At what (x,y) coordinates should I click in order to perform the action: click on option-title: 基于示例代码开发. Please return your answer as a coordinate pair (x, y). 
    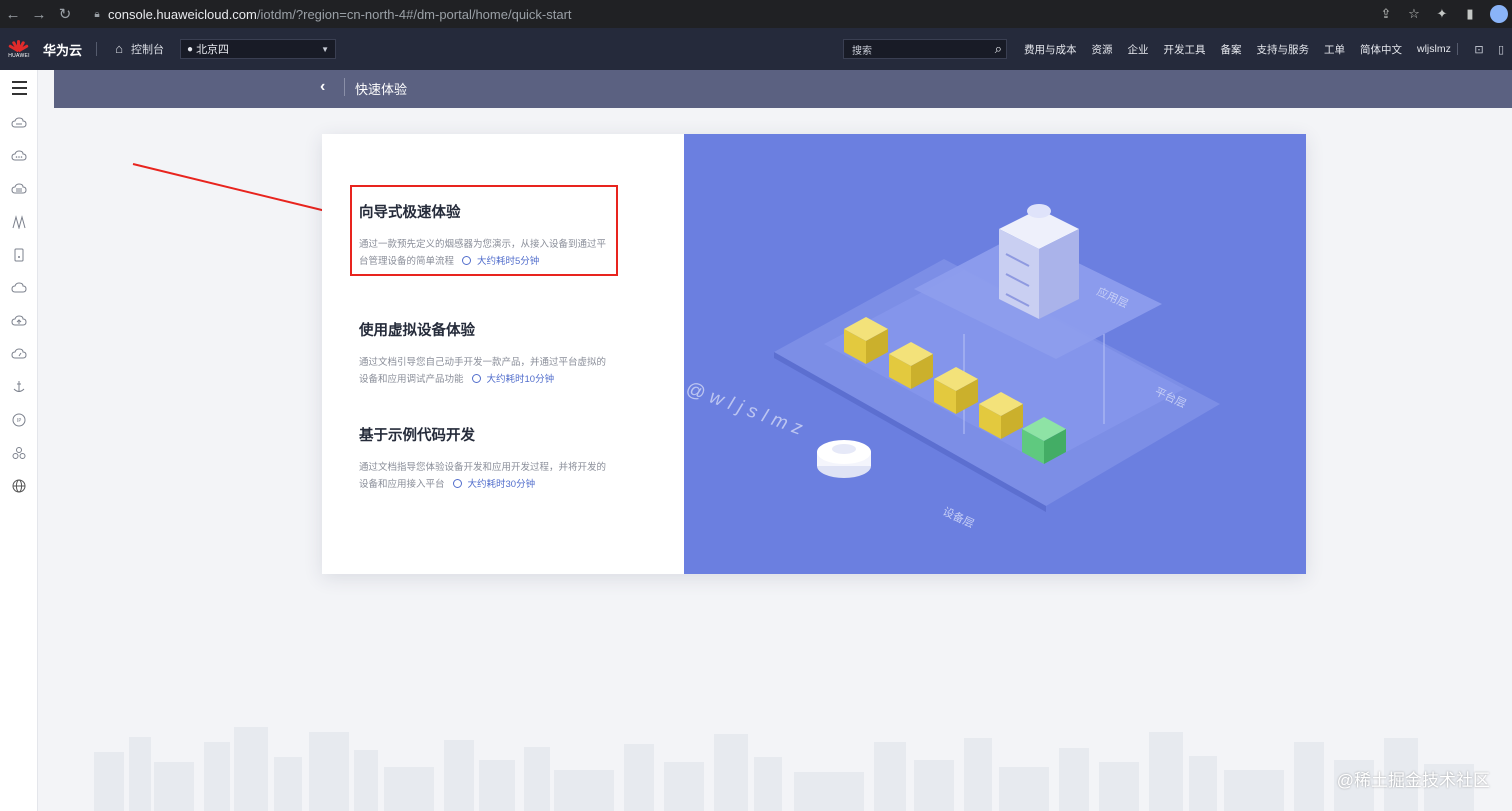
    Looking at the image, I should click on (417, 436).